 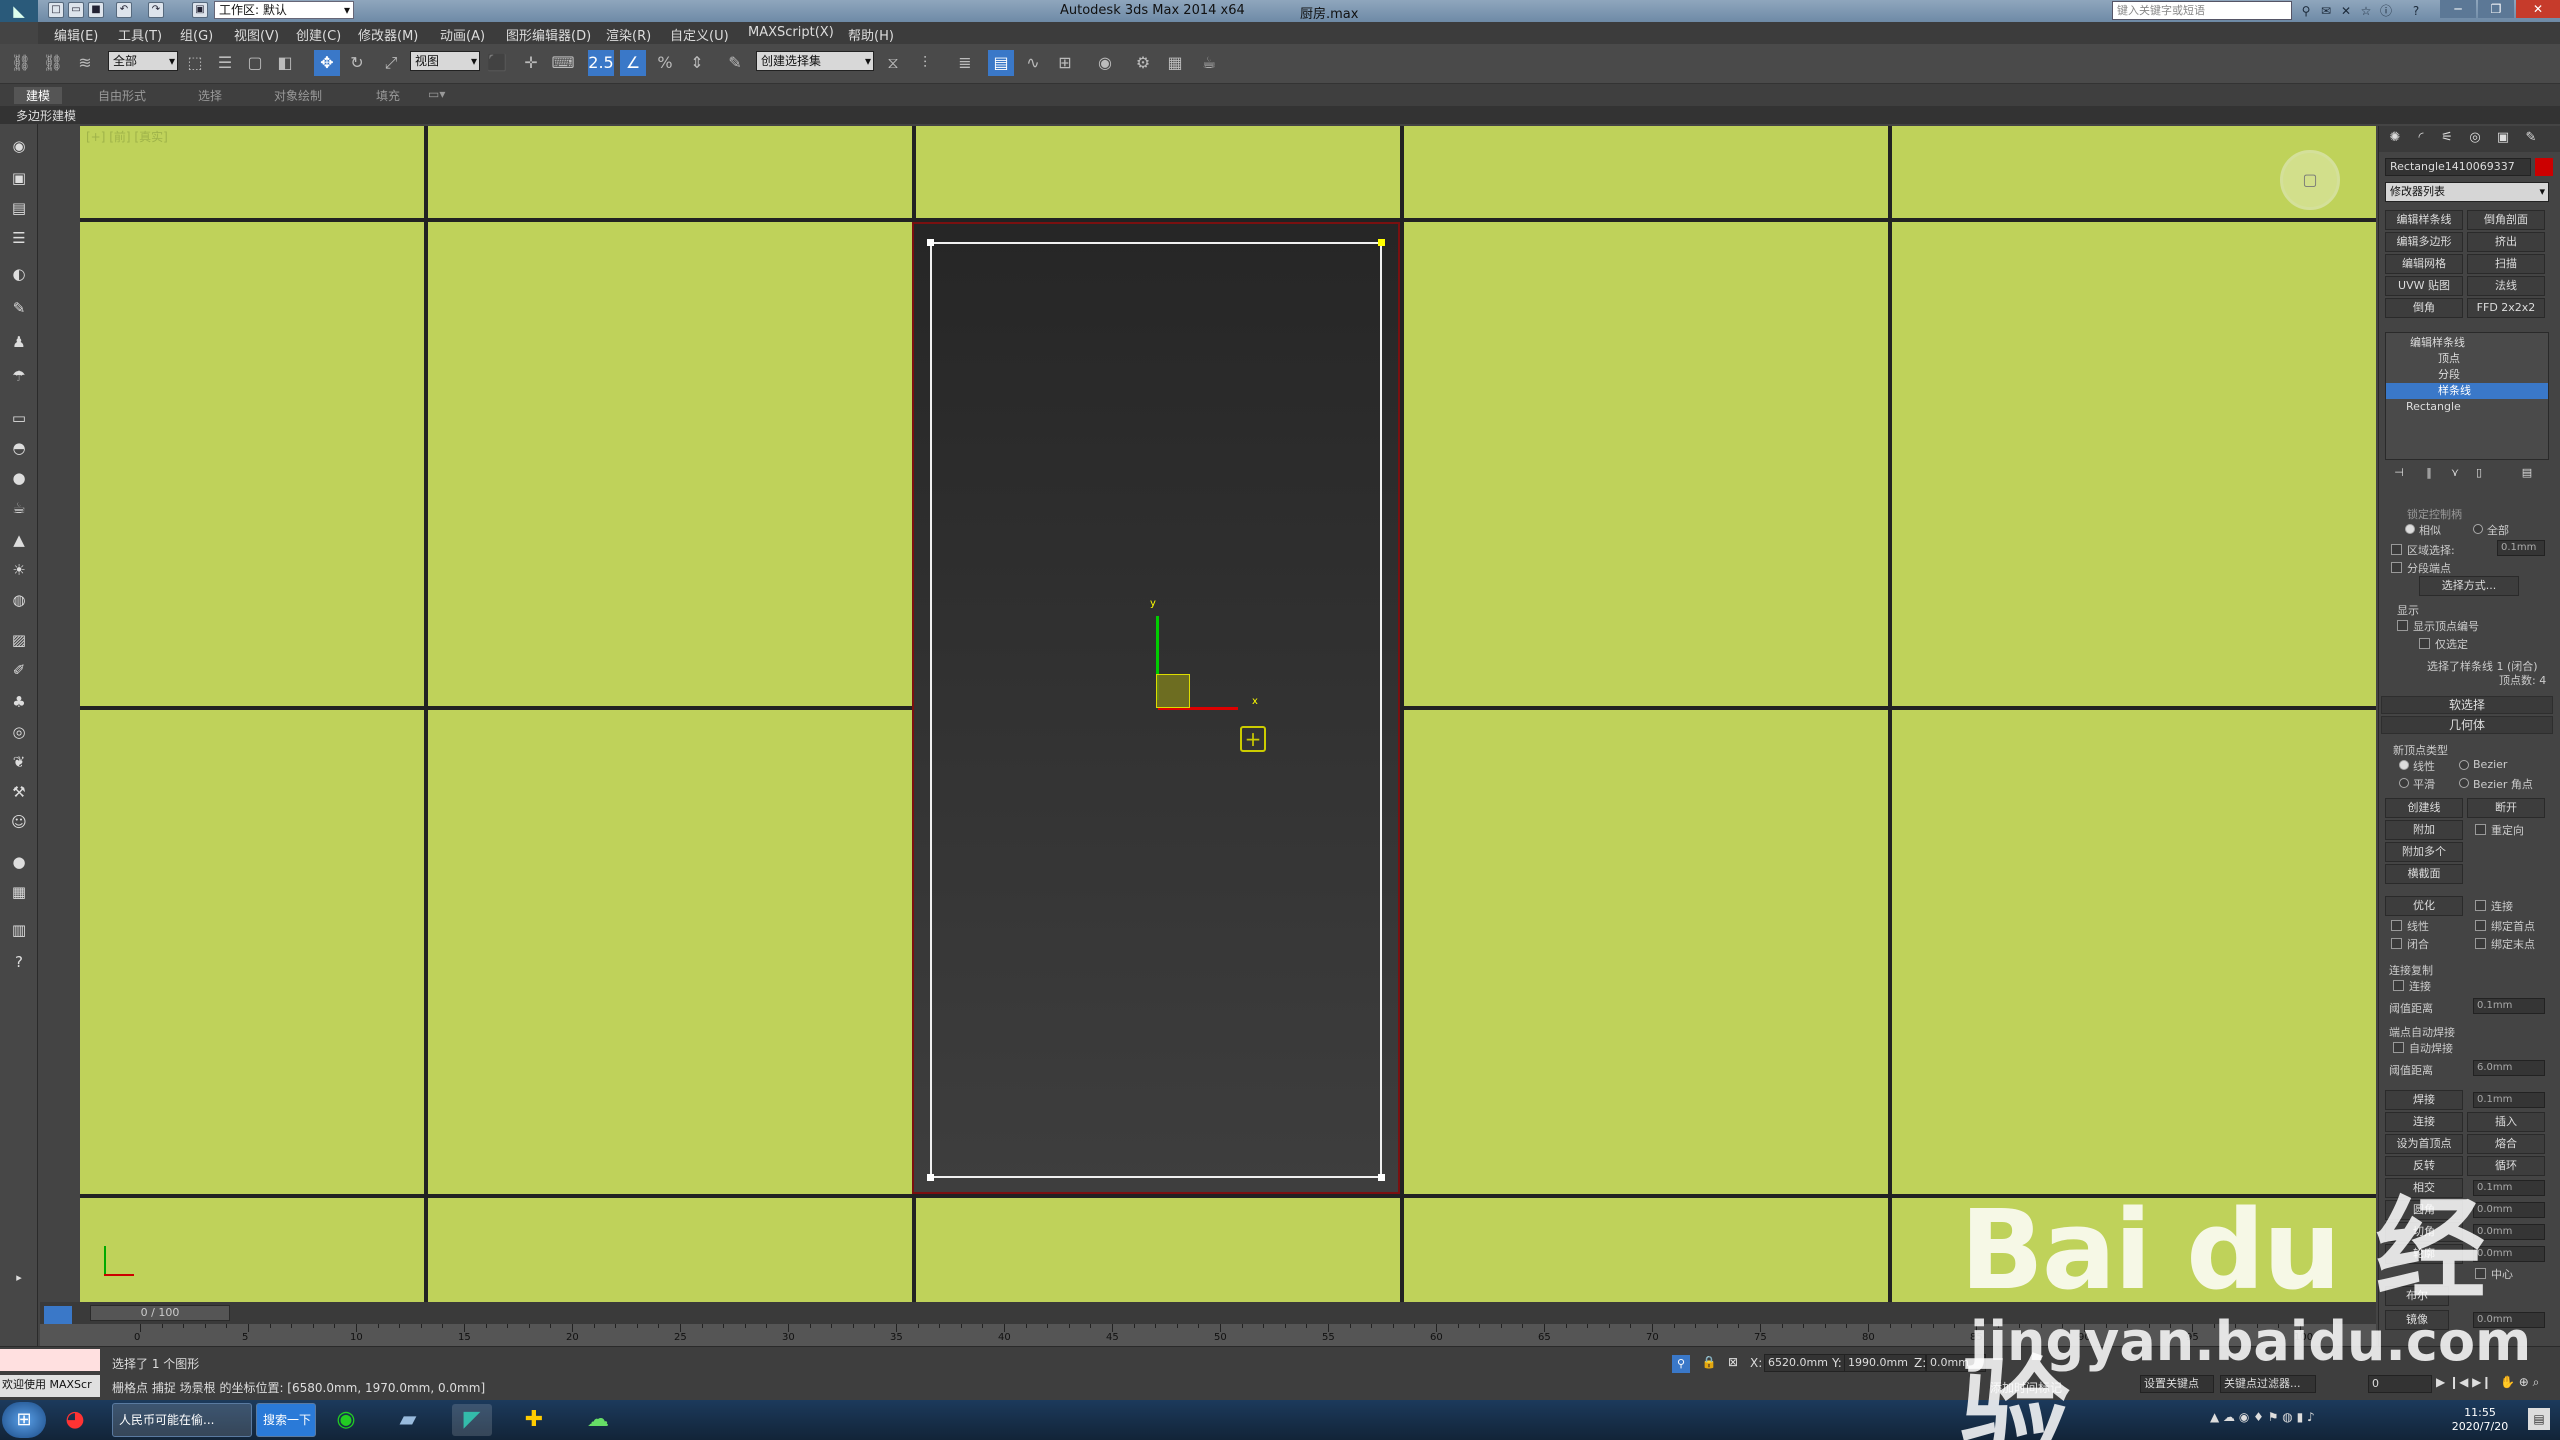 I want to click on menu-customize: 自定义(U), so click(x=699, y=34).